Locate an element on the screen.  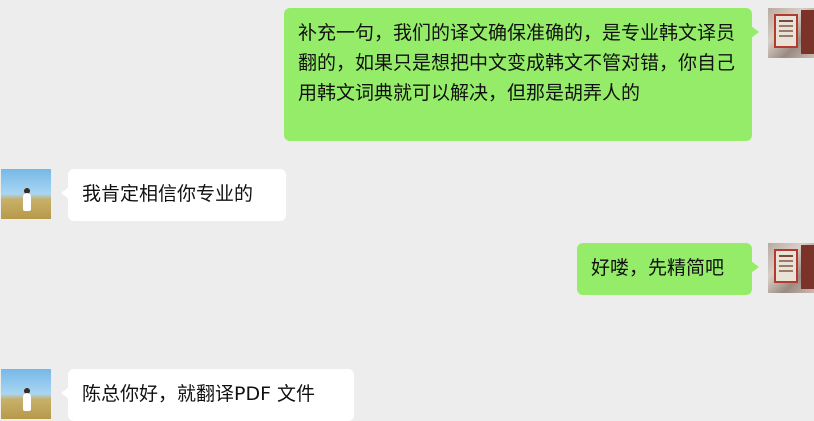
message-bubble-sent: 好喽，先精简吧 is located at coordinates (668, 269).